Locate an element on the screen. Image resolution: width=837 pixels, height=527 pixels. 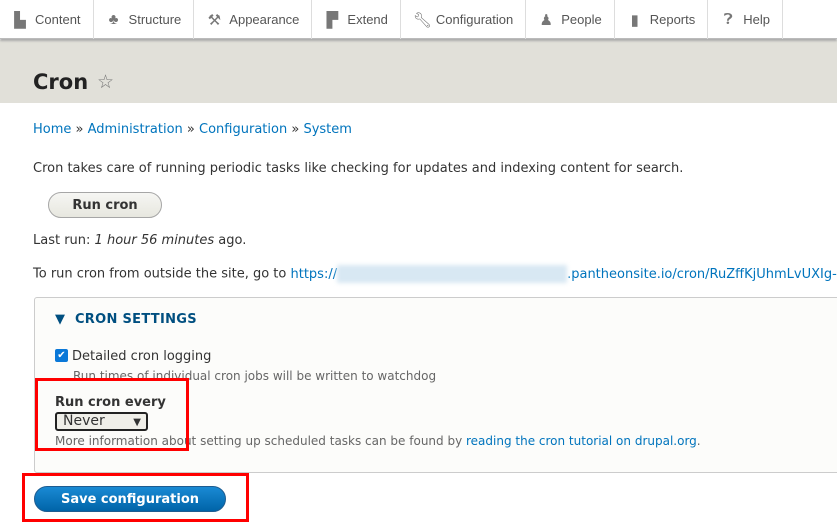
cron-tutorial-link: reading the cron tutorial on drupal.org is located at coordinates (581, 441).